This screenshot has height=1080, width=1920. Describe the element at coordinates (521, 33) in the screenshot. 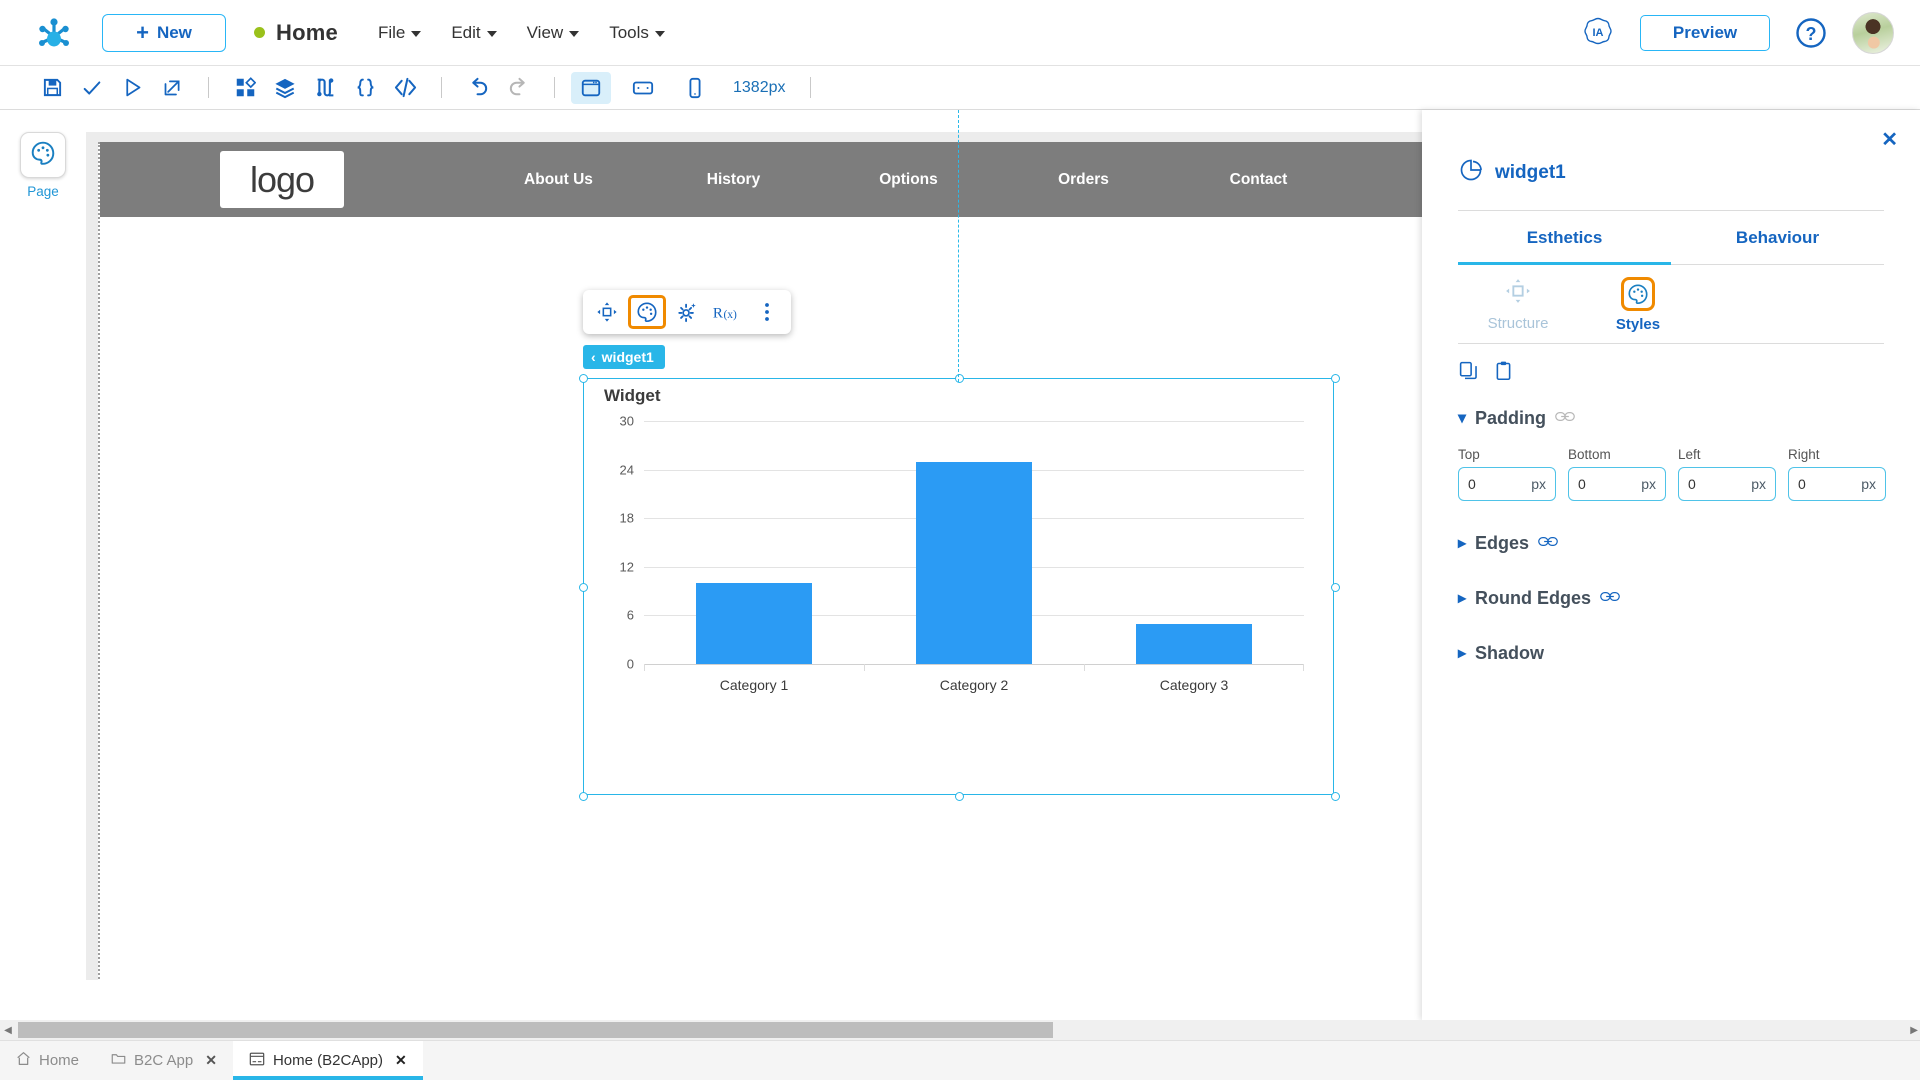

I see `menu-bar: File Edit View Tools` at that location.